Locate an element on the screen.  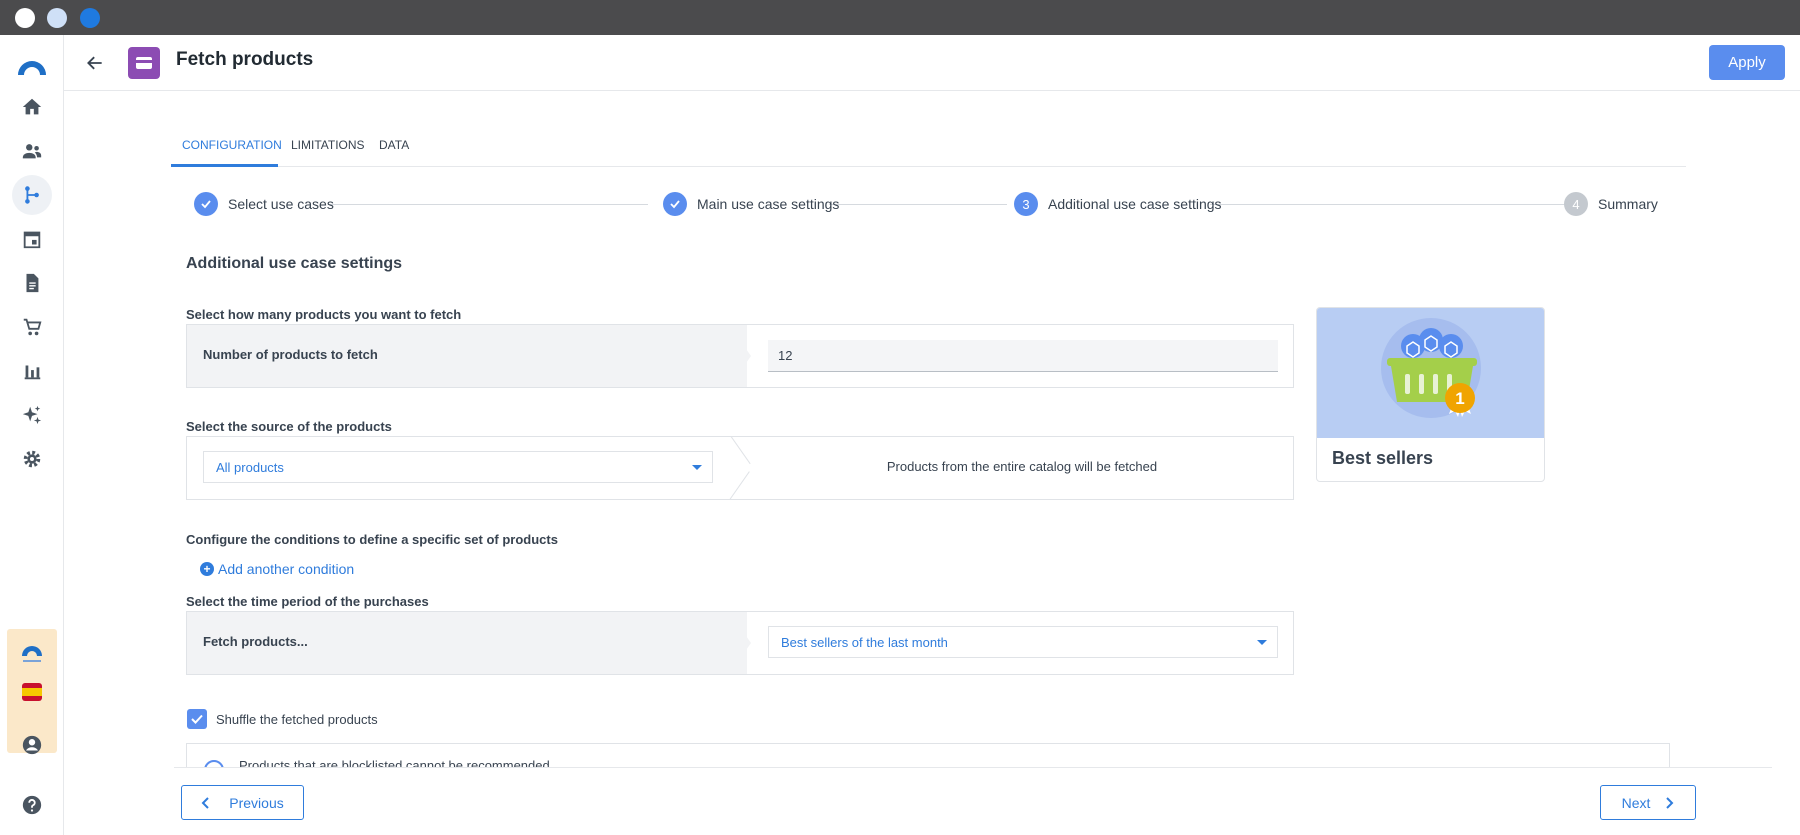
sidebar is located at coordinates (32, 435).